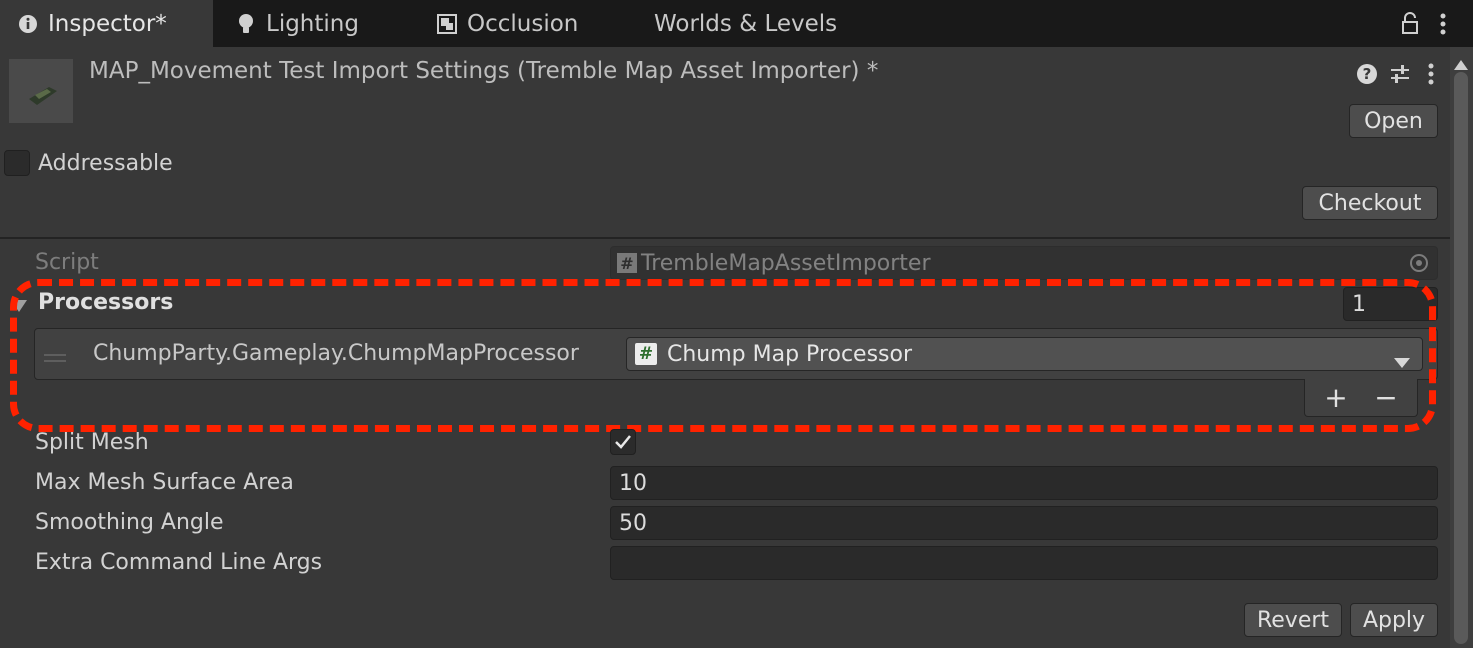 Image resolution: width=1473 pixels, height=648 pixels. What do you see at coordinates (1443, 27) in the screenshot?
I see `kebab-menu-icon` at bounding box center [1443, 27].